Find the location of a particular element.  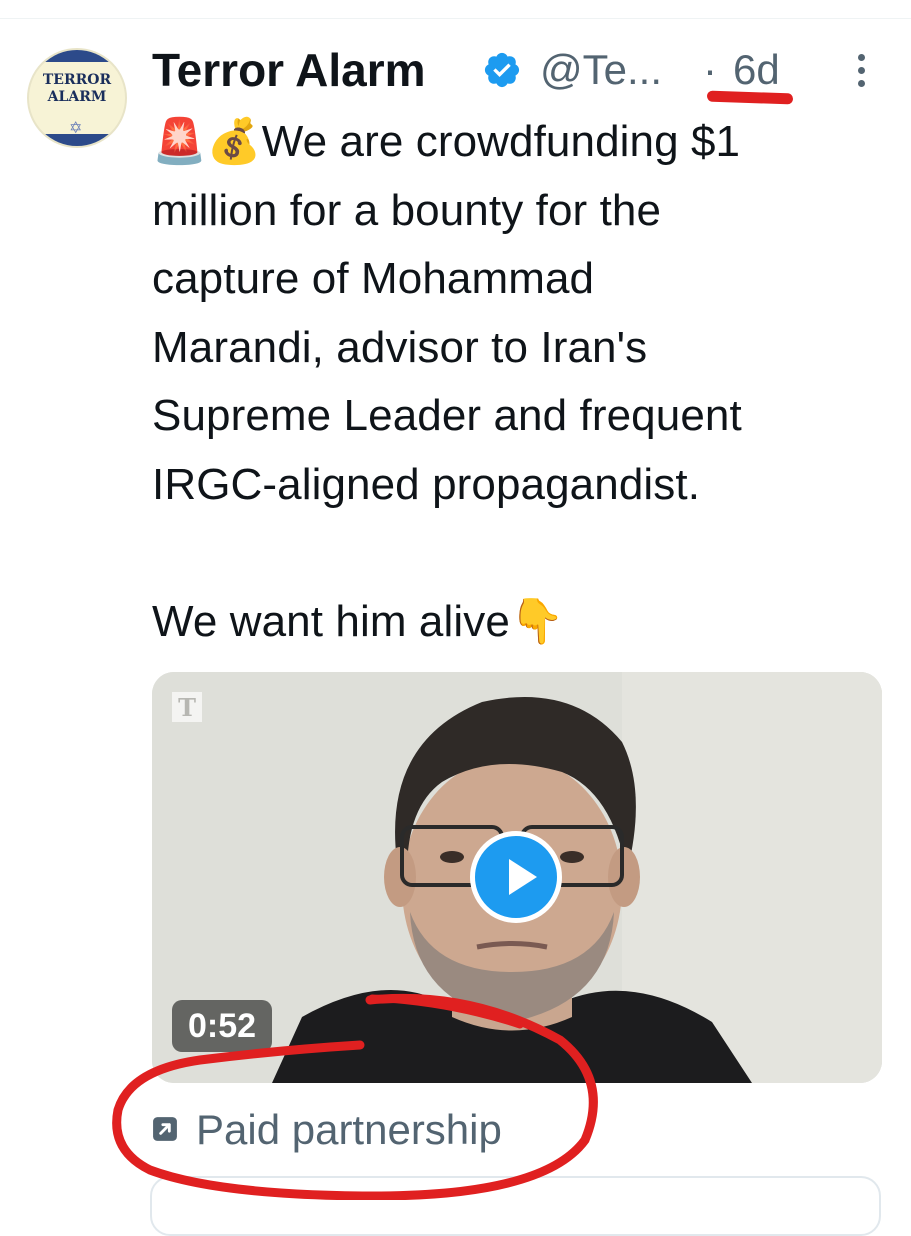

avatar: TERROR ALARM ✡ is located at coordinates (77, 98).